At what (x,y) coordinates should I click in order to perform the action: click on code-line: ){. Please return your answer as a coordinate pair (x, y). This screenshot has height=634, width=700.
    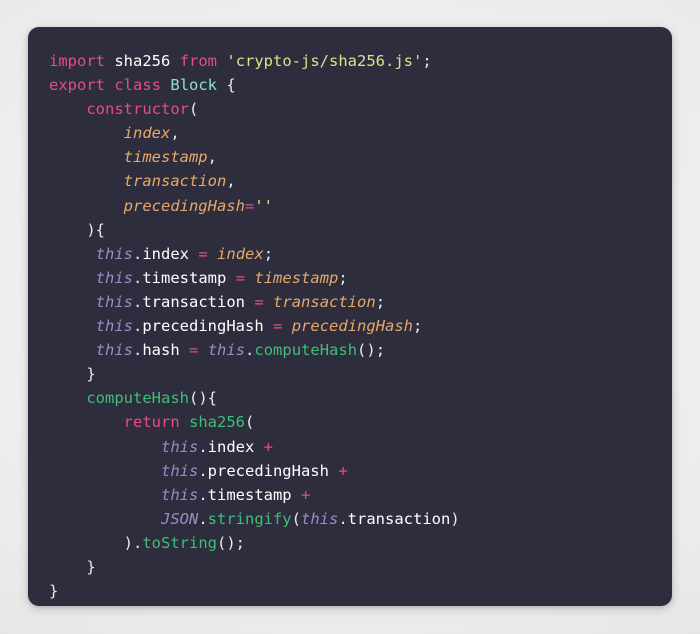
    Looking at the image, I should click on (95, 229).